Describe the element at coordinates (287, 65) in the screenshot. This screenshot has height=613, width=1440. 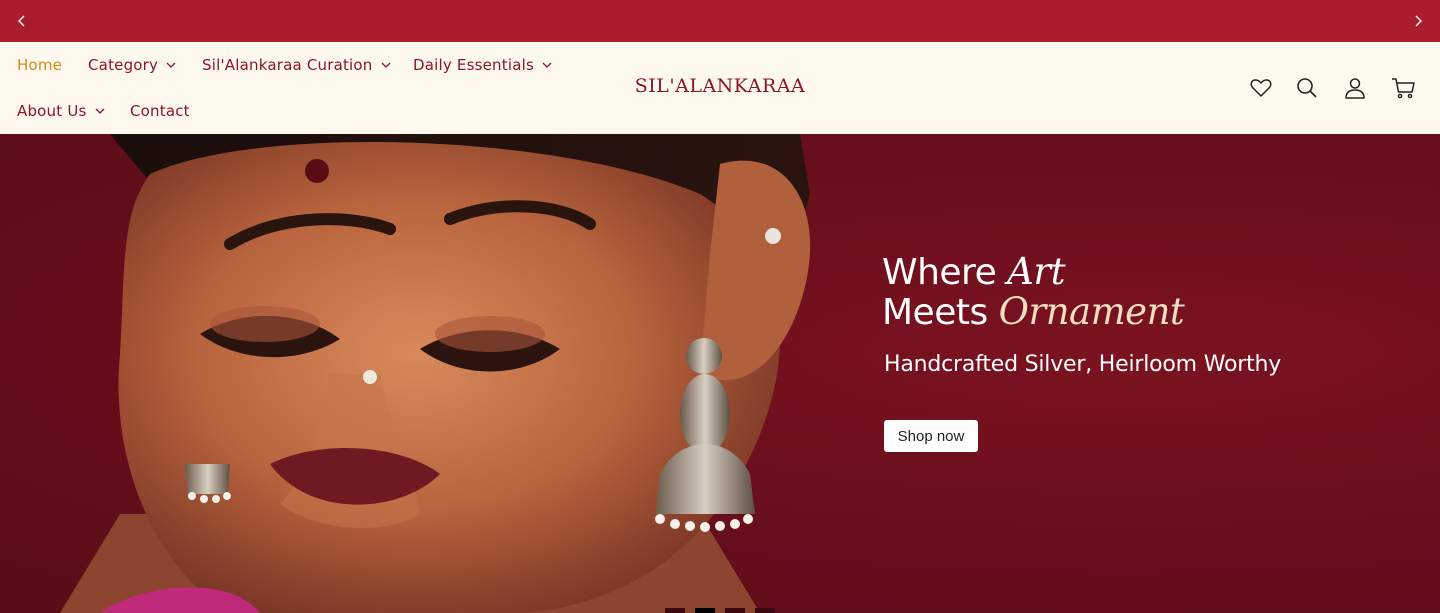
I see `nav-curation-label: Sil'Alankaraa Curation` at that location.